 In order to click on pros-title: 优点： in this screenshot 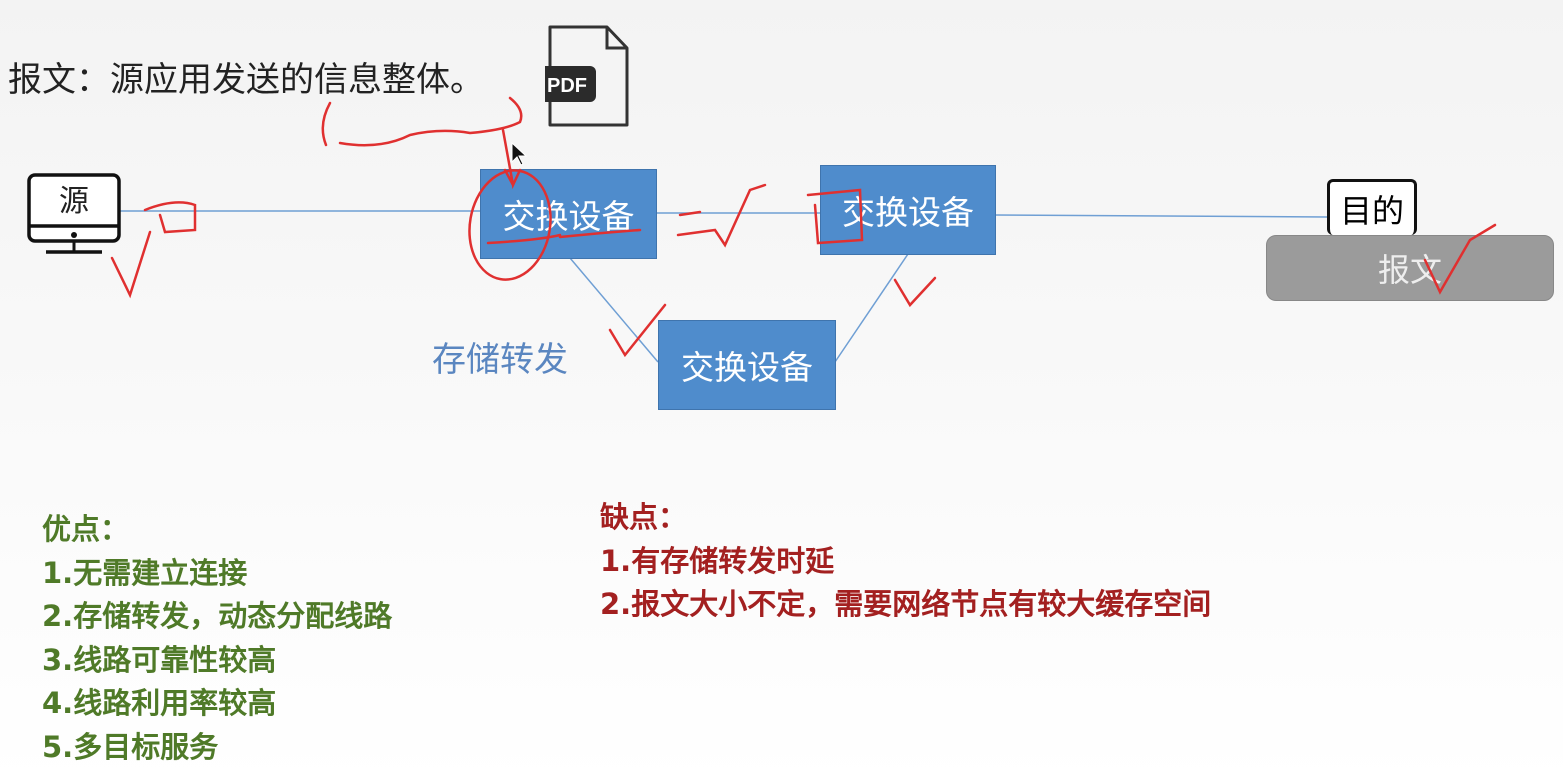, I will do `click(86, 529)`.